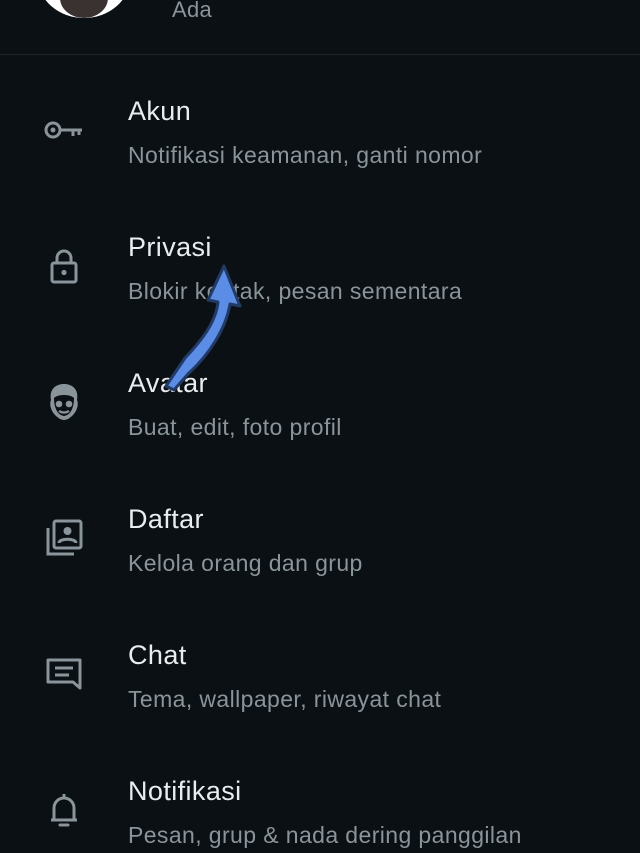 Image resolution: width=640 pixels, height=853 pixels. I want to click on settings-item-subtitle: Notifikasi keamanan, ganti nomor, so click(305, 155).